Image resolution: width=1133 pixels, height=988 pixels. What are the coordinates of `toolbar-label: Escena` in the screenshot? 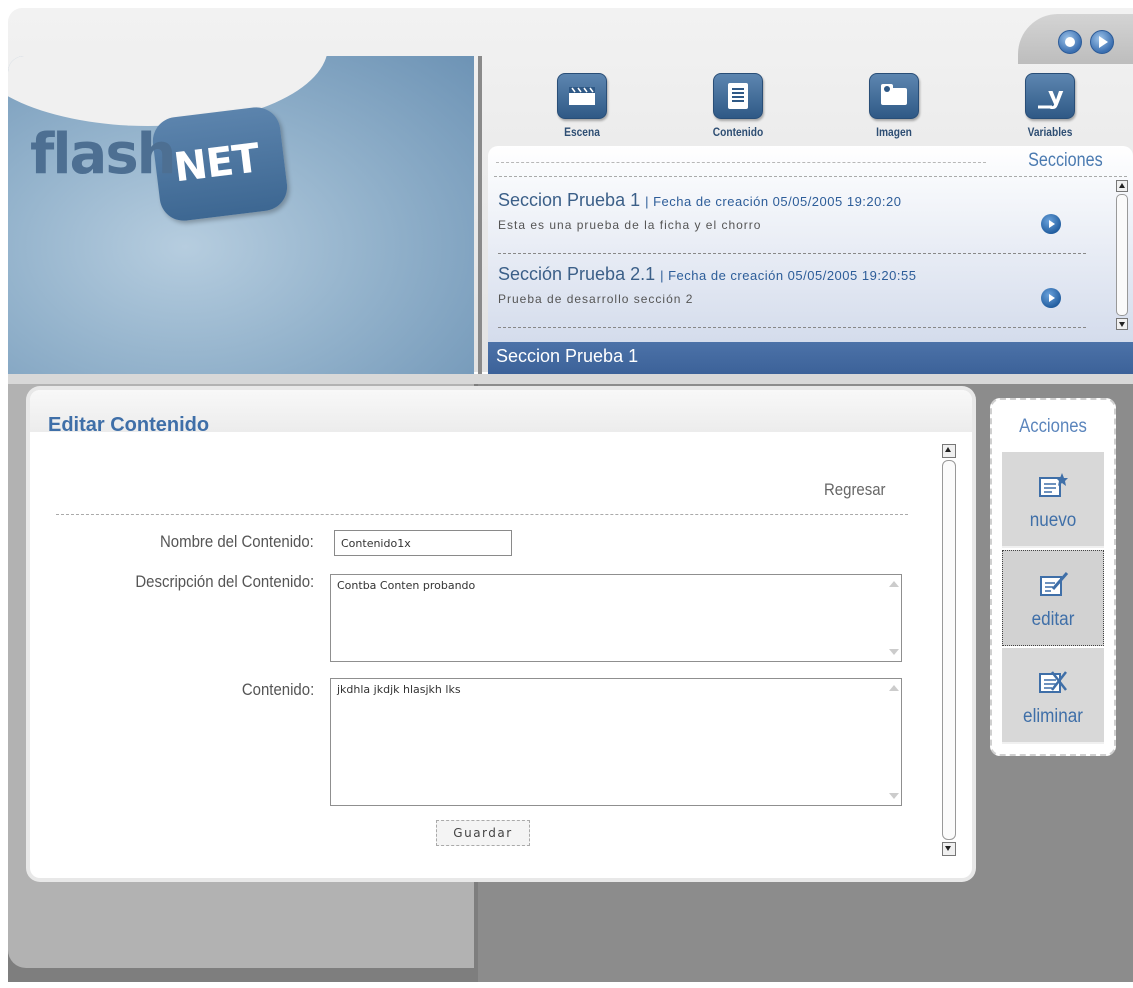 It's located at (582, 132).